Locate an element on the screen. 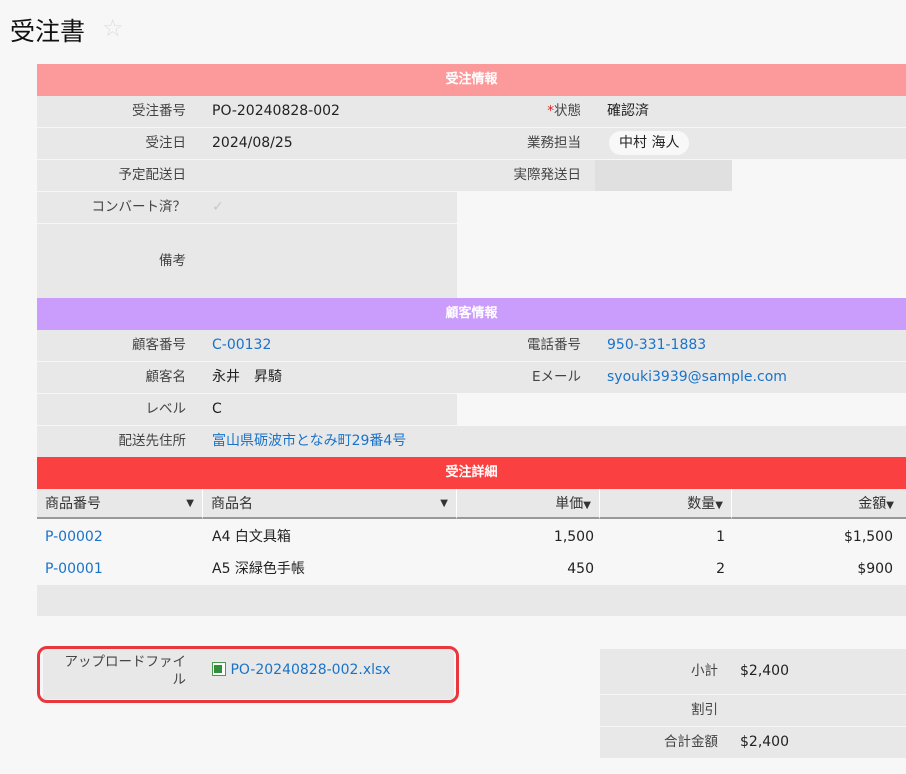 Image resolution: width=906 pixels, height=774 pixels. converted-label: コンバート済？ is located at coordinates (118, 207).